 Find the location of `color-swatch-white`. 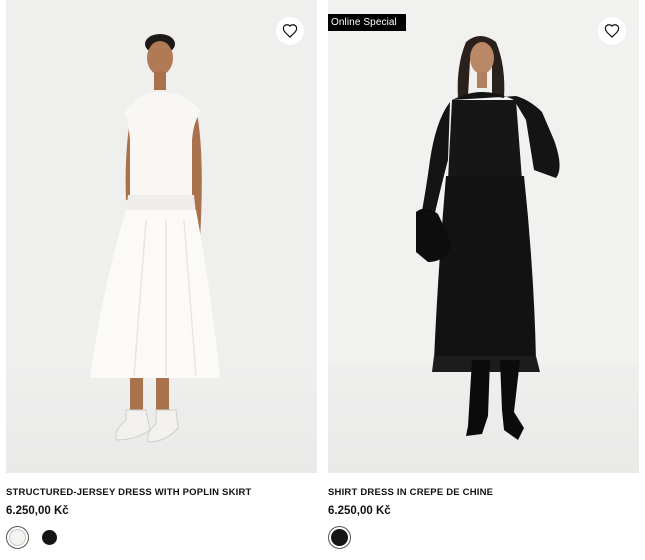

color-swatch-white is located at coordinates (17, 537).